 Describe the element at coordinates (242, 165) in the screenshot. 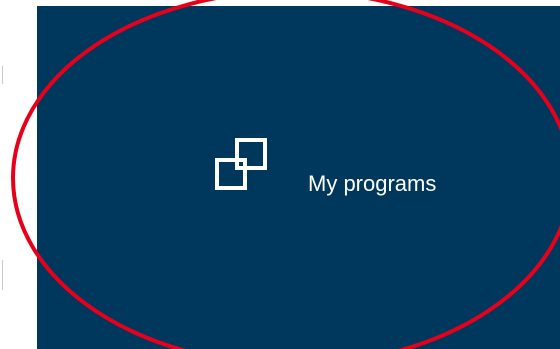

I see `copy-windows-icon` at that location.